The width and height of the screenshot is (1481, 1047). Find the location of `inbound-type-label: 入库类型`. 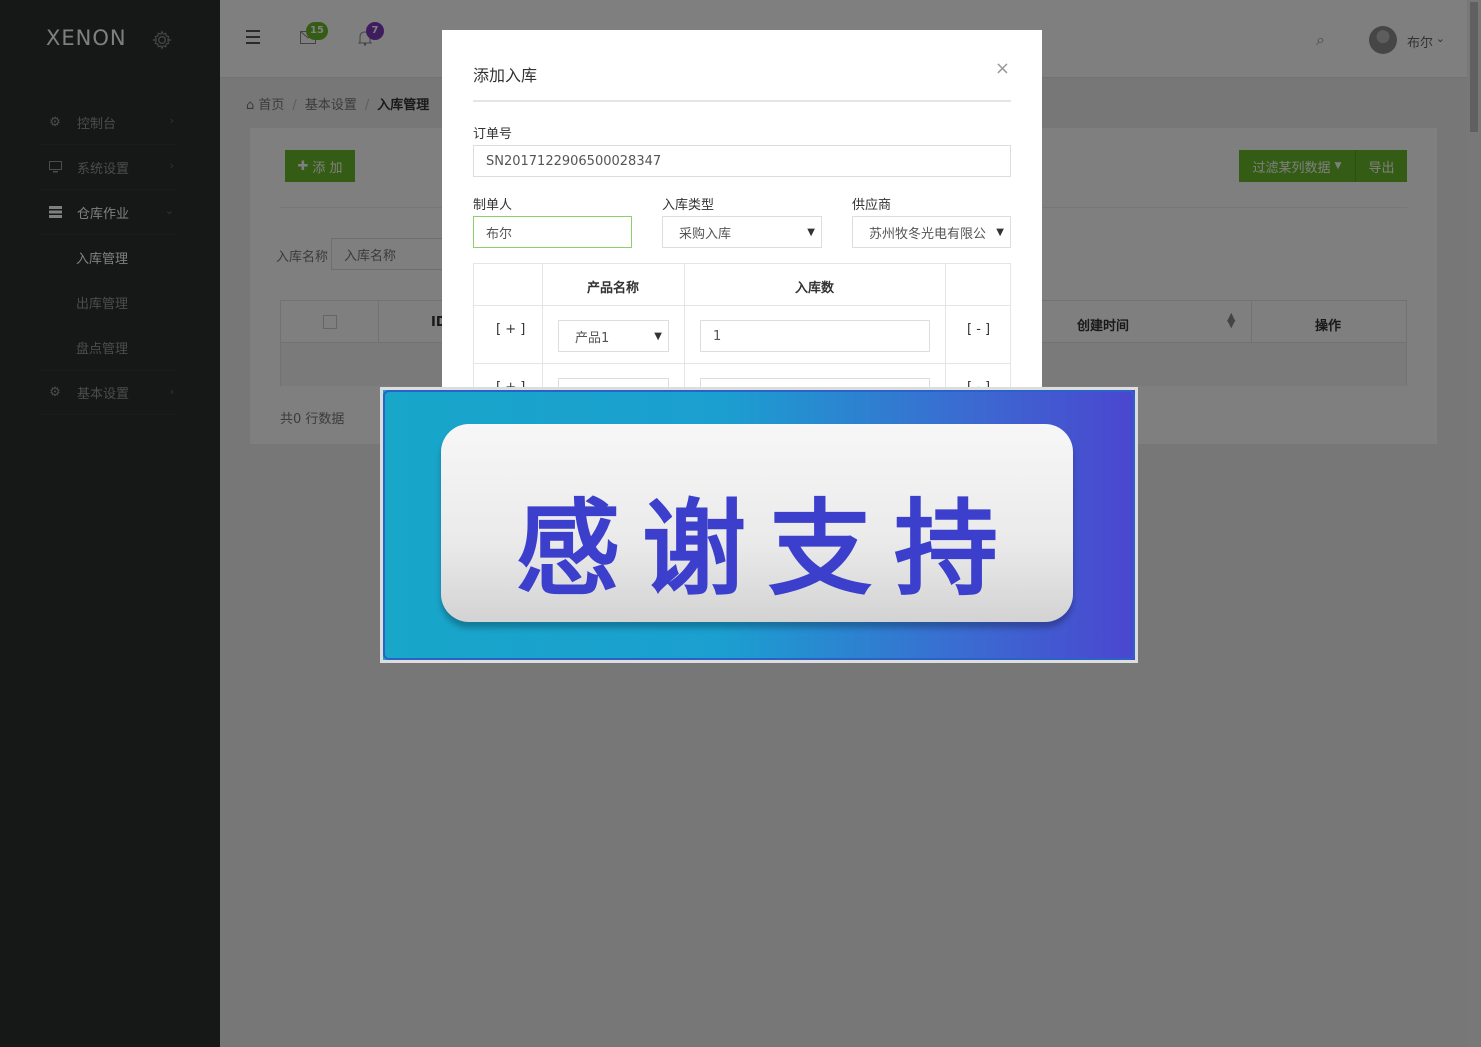

inbound-type-label: 入库类型 is located at coordinates (688, 205).